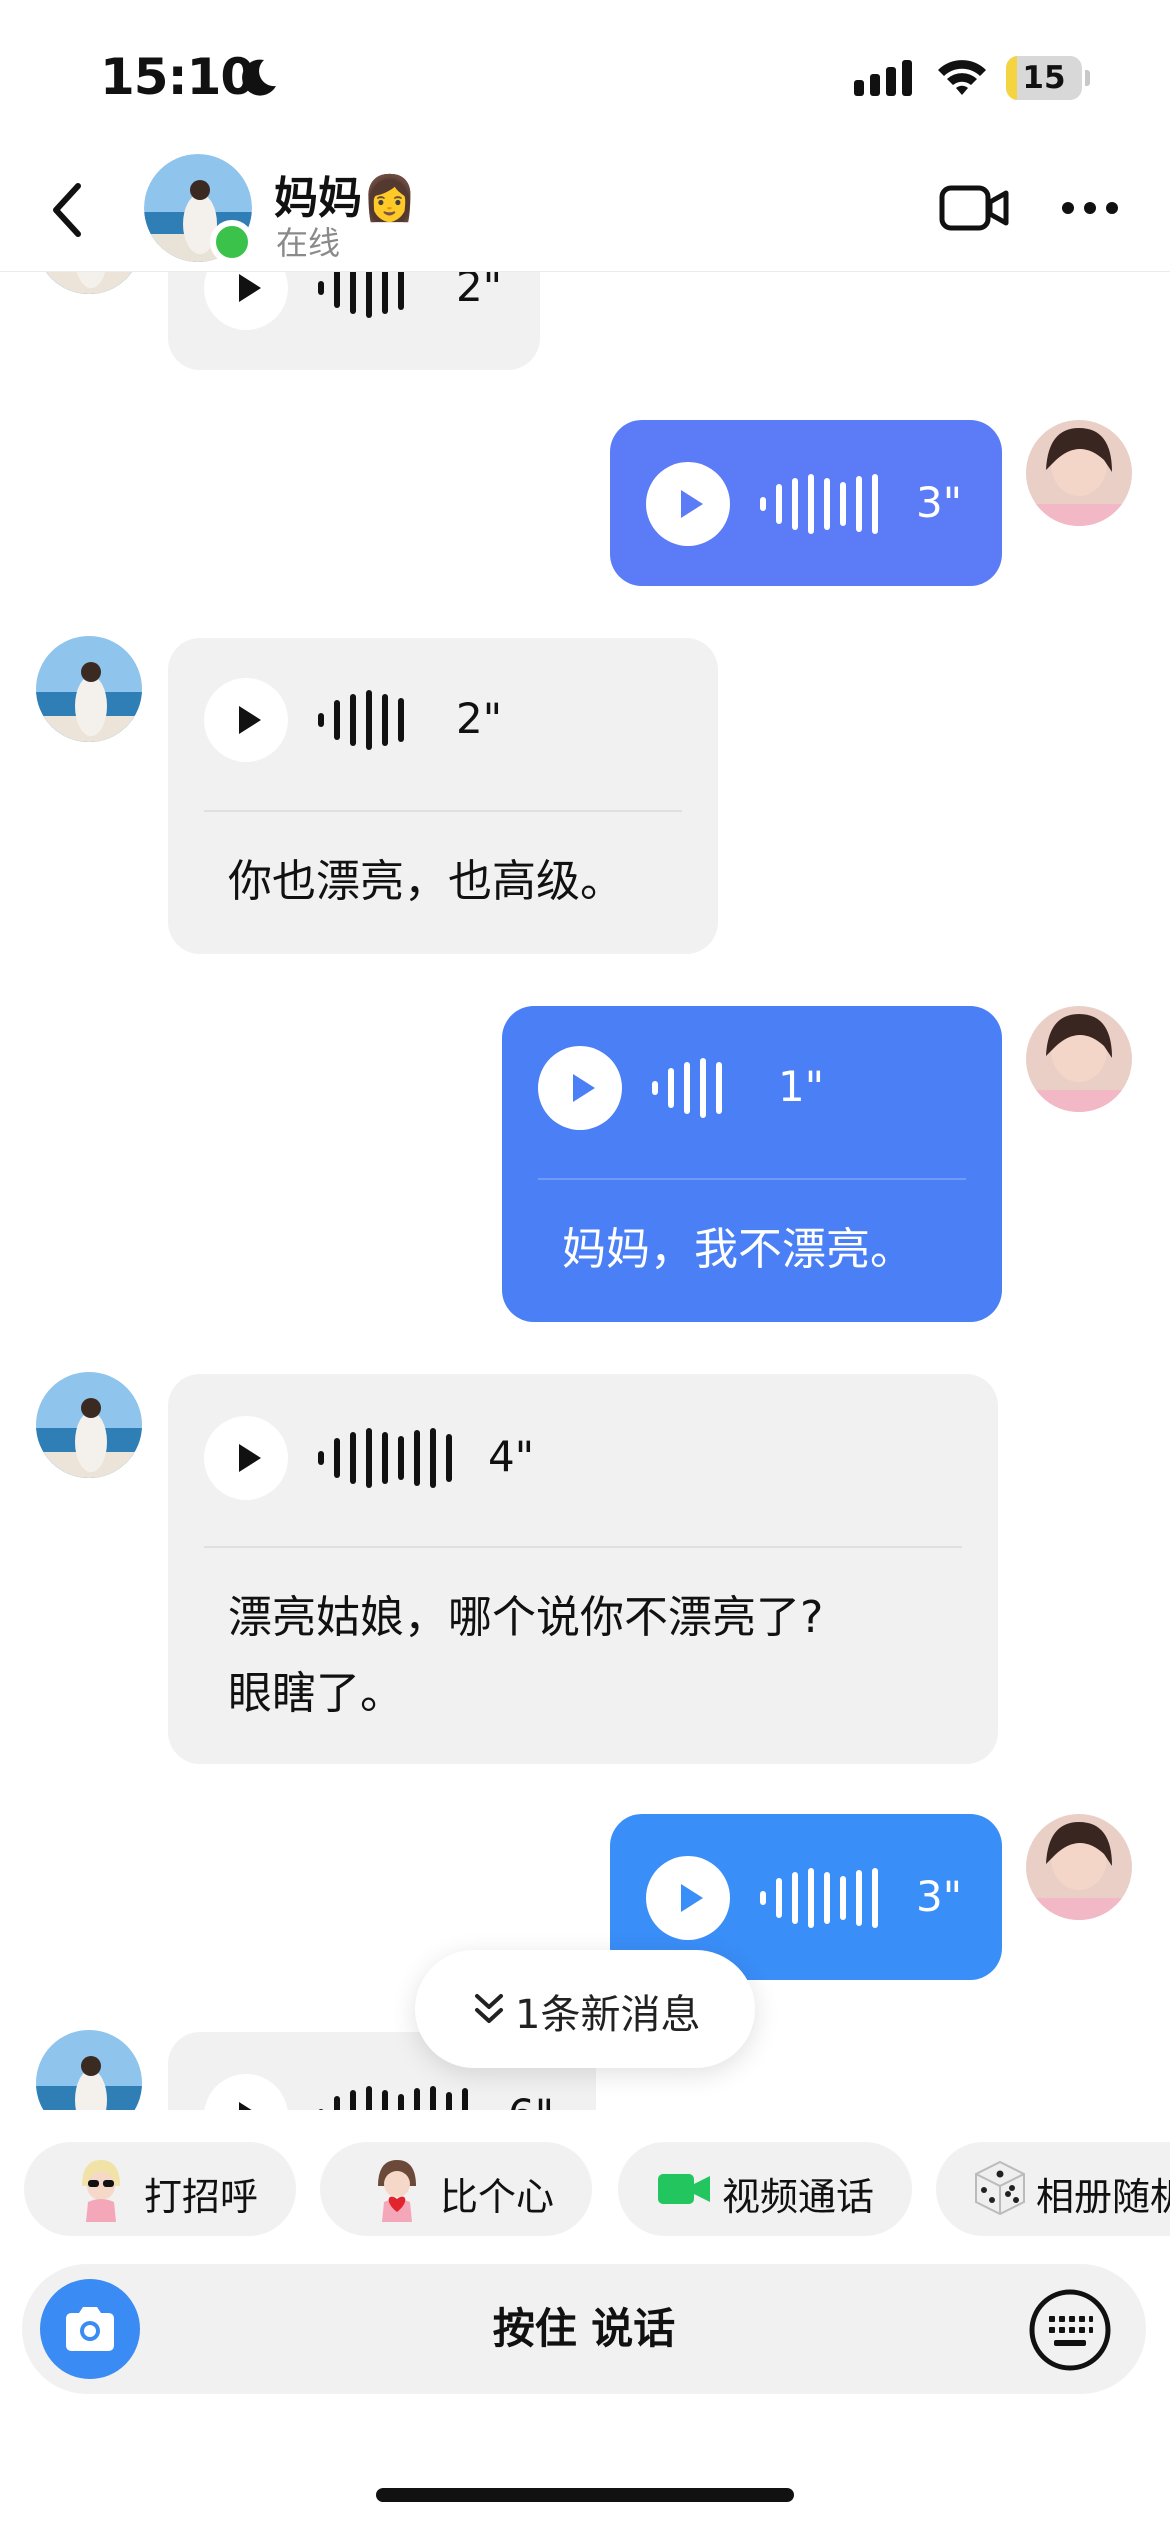 The height and width of the screenshot is (2532, 1170). Describe the element at coordinates (397, 2191) in the screenshot. I see `heart-girl-sticker-icon` at that location.